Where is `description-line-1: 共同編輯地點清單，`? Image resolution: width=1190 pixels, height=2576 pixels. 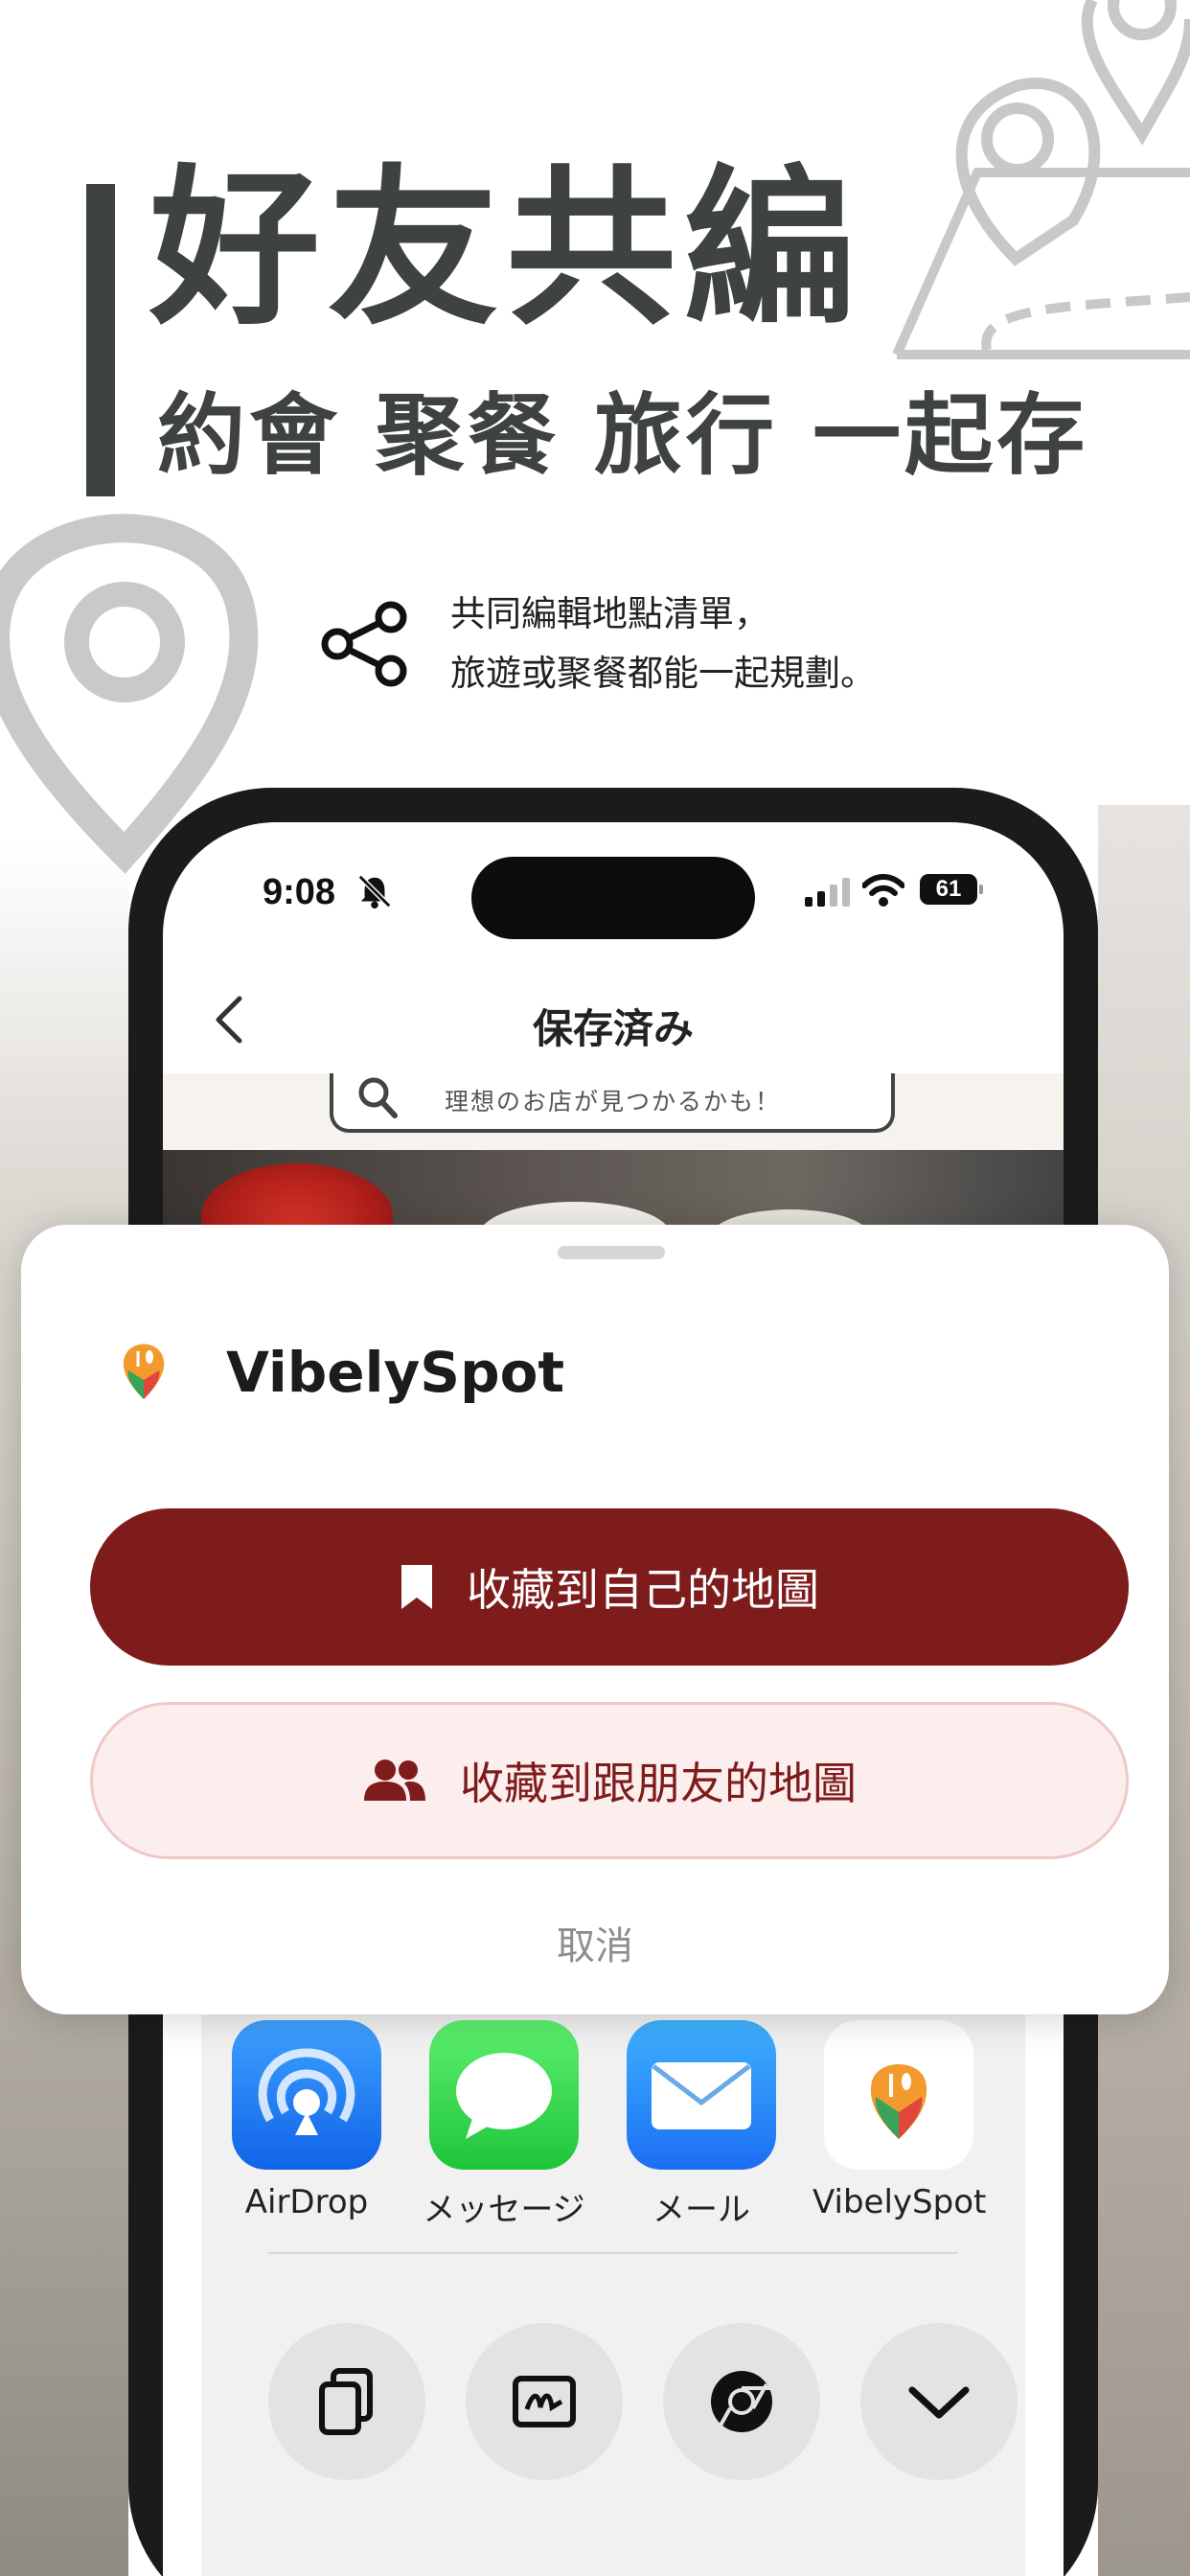 description-line-1: 共同編輯地點清單， is located at coordinates (609, 613).